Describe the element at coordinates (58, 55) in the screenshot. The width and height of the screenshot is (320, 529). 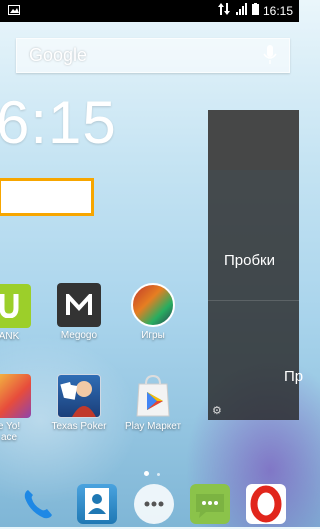
I see `google-search-label: Google` at that location.